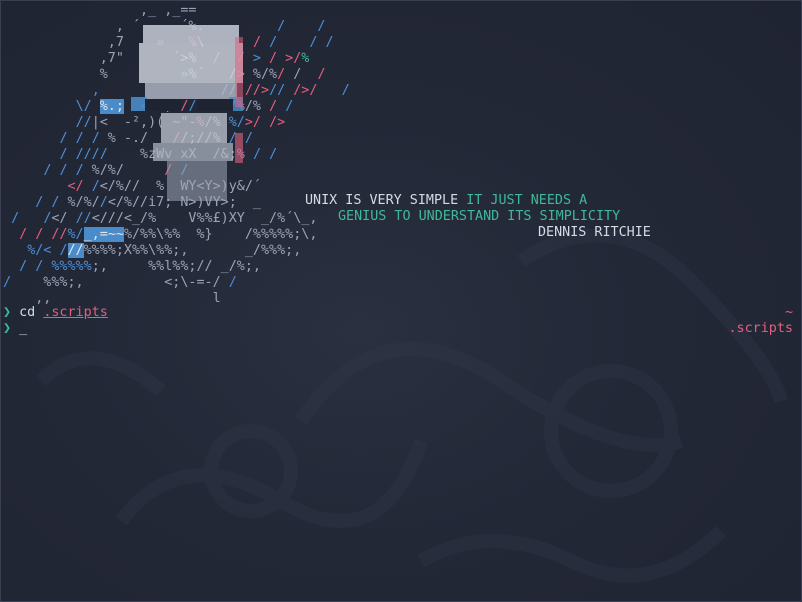 The height and width of the screenshot is (602, 802). What do you see at coordinates (479, 216) in the screenshot?
I see `quote-line-2: GENIUS TO UNDERSTAND ITS SIMPLICITY` at bounding box center [479, 216].